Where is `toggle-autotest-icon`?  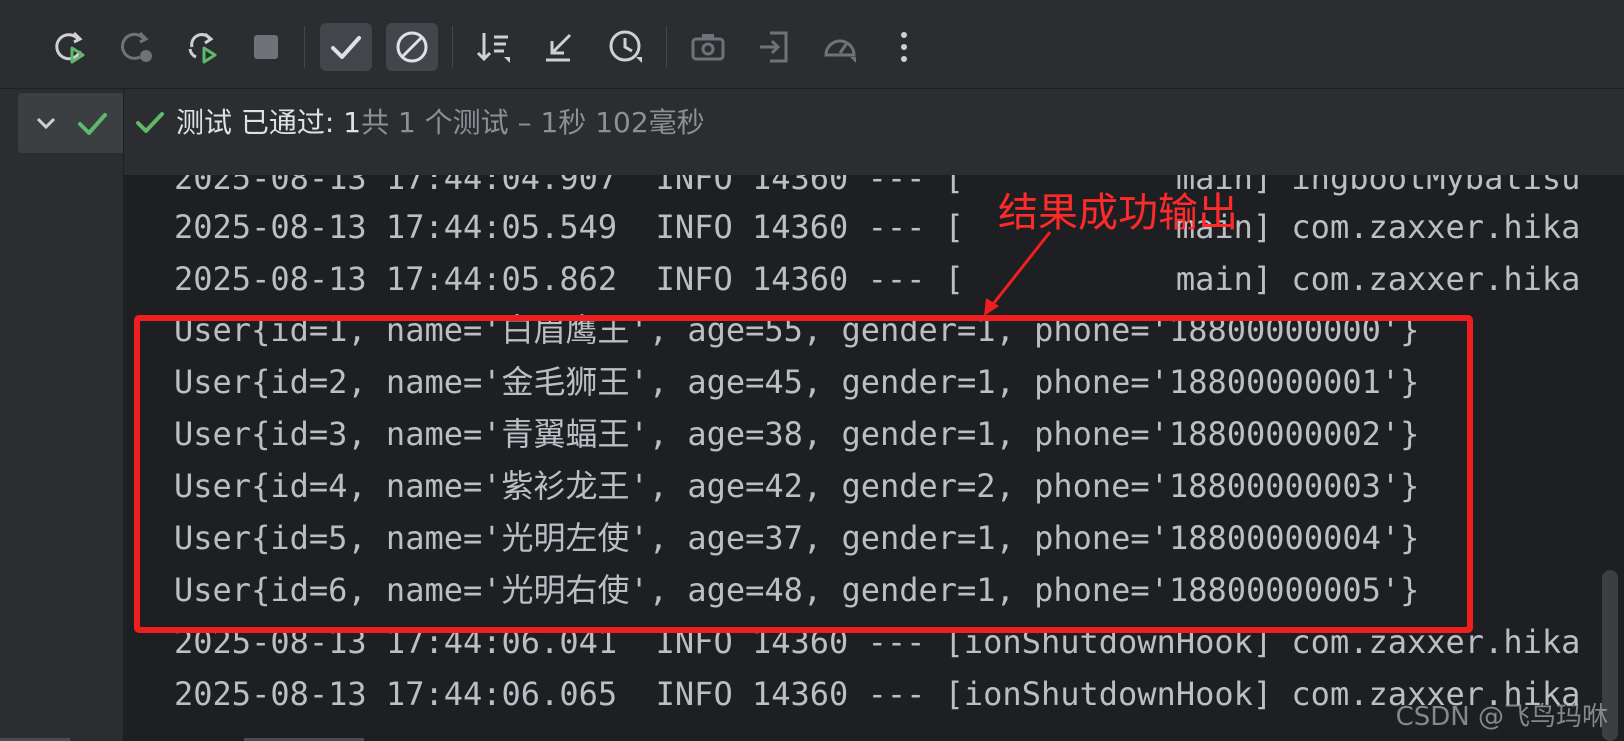
toggle-autotest-icon is located at coordinates (202, 48).